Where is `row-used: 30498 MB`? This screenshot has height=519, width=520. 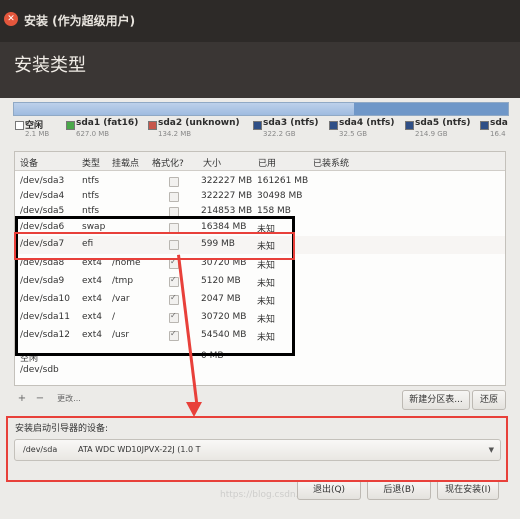 row-used: 30498 MB is located at coordinates (280, 196).